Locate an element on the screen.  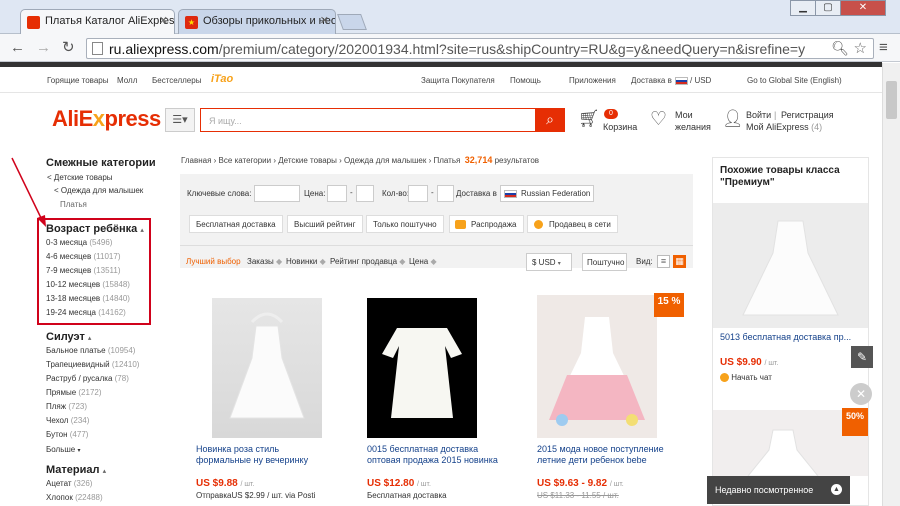
minimize-button: ▁ is located at coordinates (803, 8).